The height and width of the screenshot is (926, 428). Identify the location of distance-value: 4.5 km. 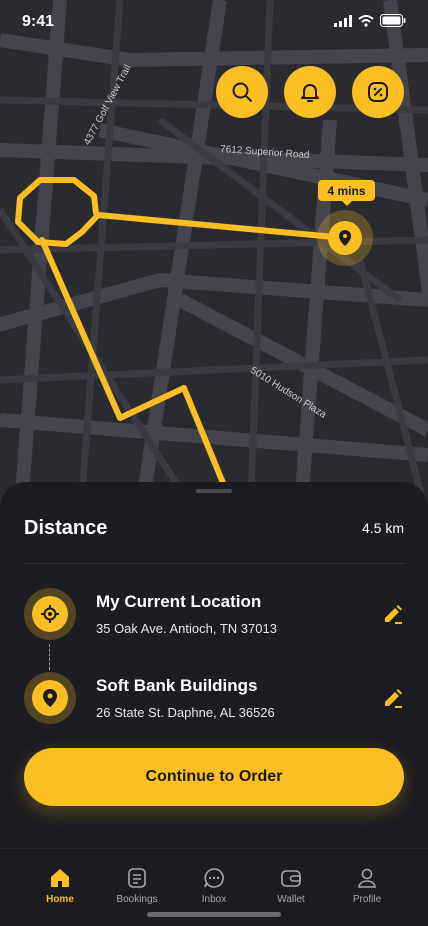
(382, 528).